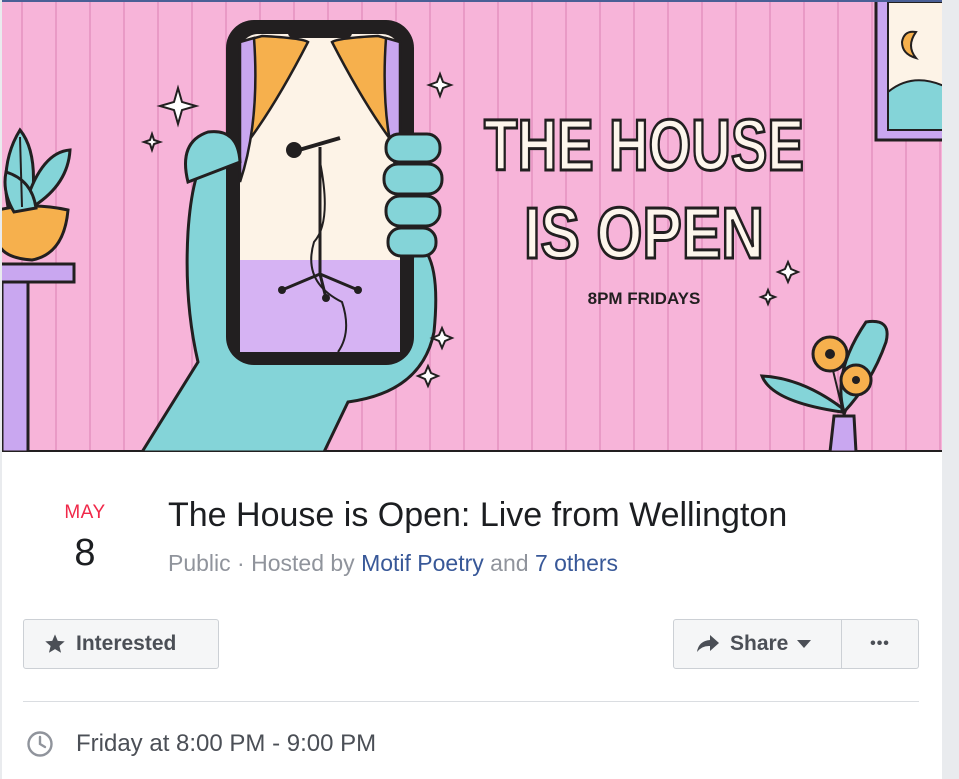 The height and width of the screenshot is (779, 959). Describe the element at coordinates (478, 515) in the screenshot. I see `event-title: The House is Open: Live from Wellington` at that location.